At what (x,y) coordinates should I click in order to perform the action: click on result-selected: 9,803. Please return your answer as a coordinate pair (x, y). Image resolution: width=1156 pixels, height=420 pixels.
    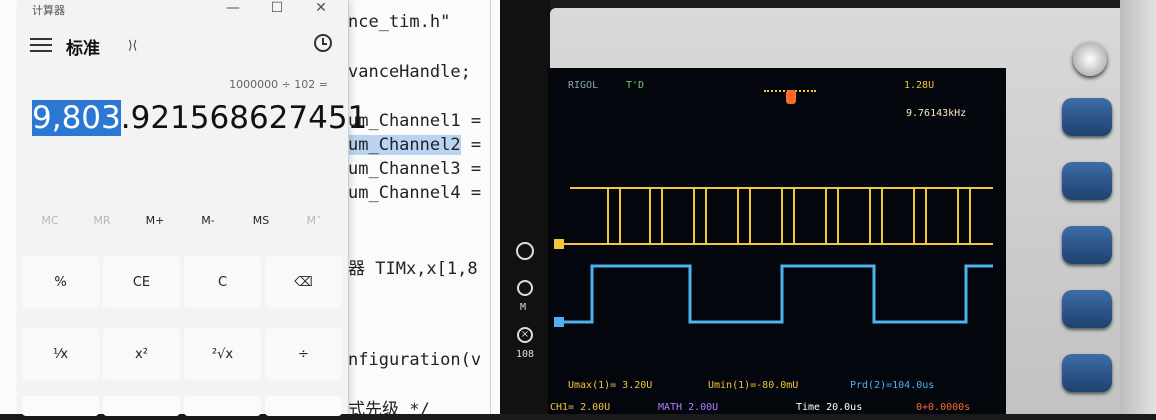
    Looking at the image, I should click on (76, 118).